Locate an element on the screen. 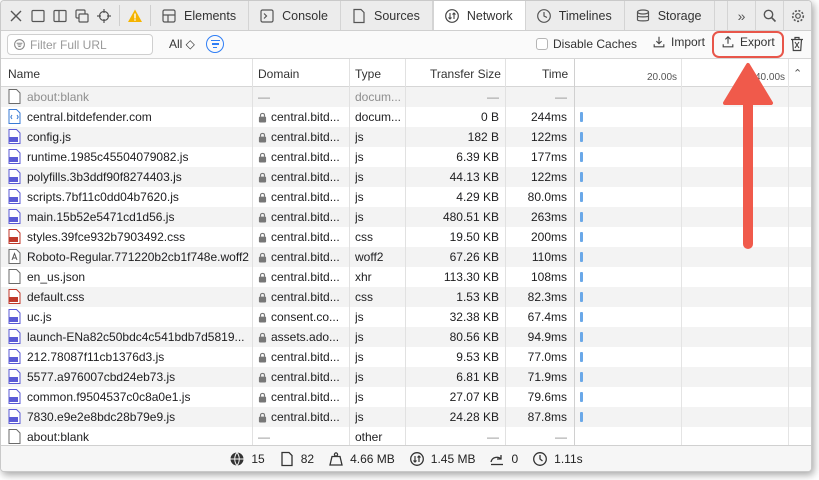 The width and height of the screenshot is (819, 480). checkbox-box is located at coordinates (542, 44).